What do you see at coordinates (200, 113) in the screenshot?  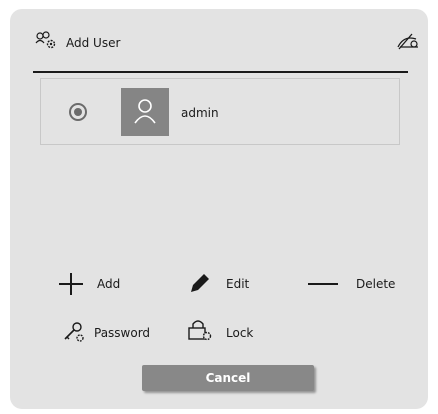 I see `username: admin` at bounding box center [200, 113].